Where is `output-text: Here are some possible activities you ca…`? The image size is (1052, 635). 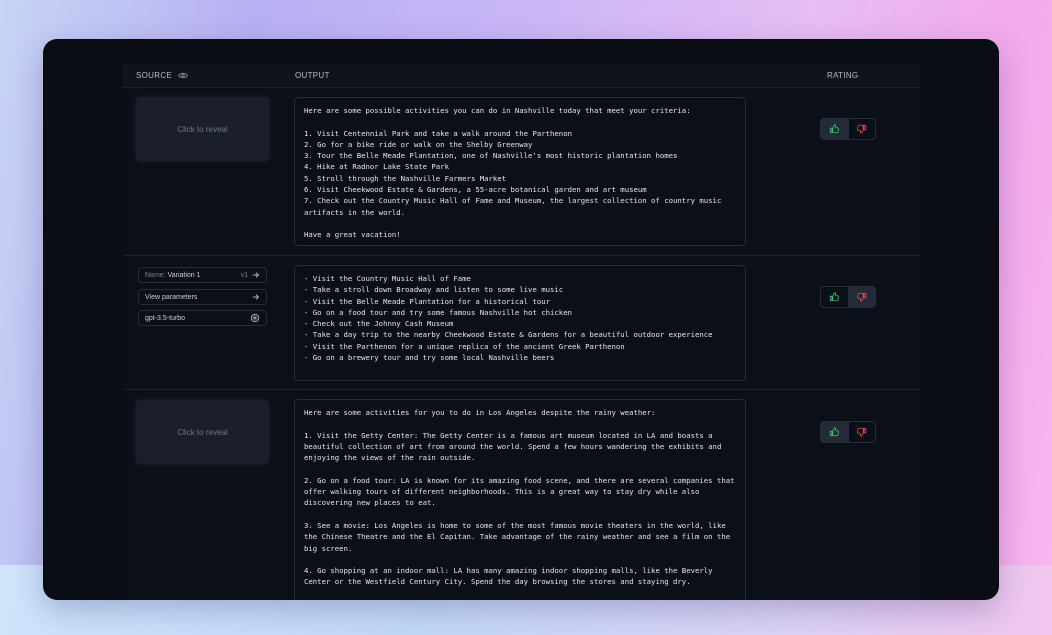 output-text: Here are some possible activities you ca… is located at coordinates (520, 171).